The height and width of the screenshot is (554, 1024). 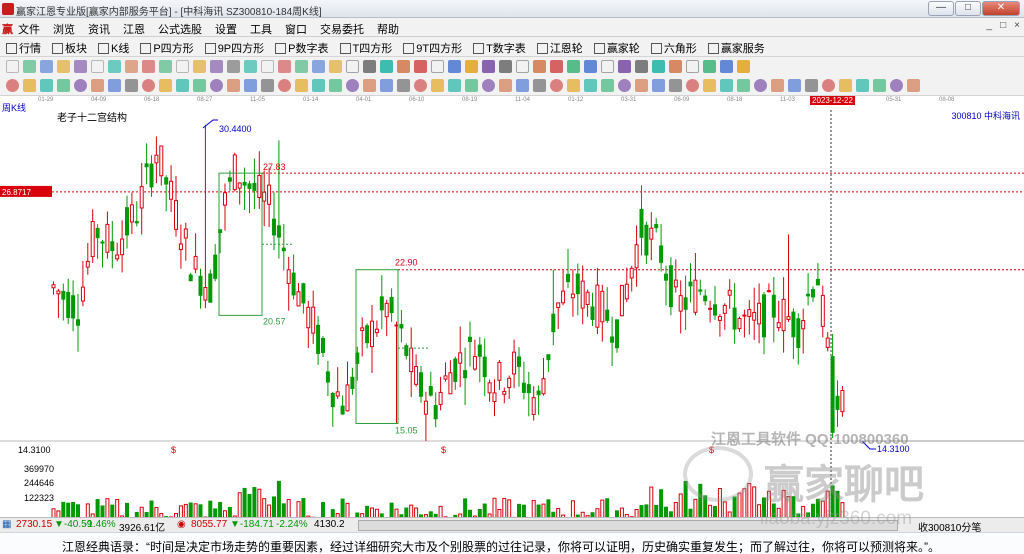 I want to click on toolbar-item-12: 赢家服务, so click(x=736, y=48).